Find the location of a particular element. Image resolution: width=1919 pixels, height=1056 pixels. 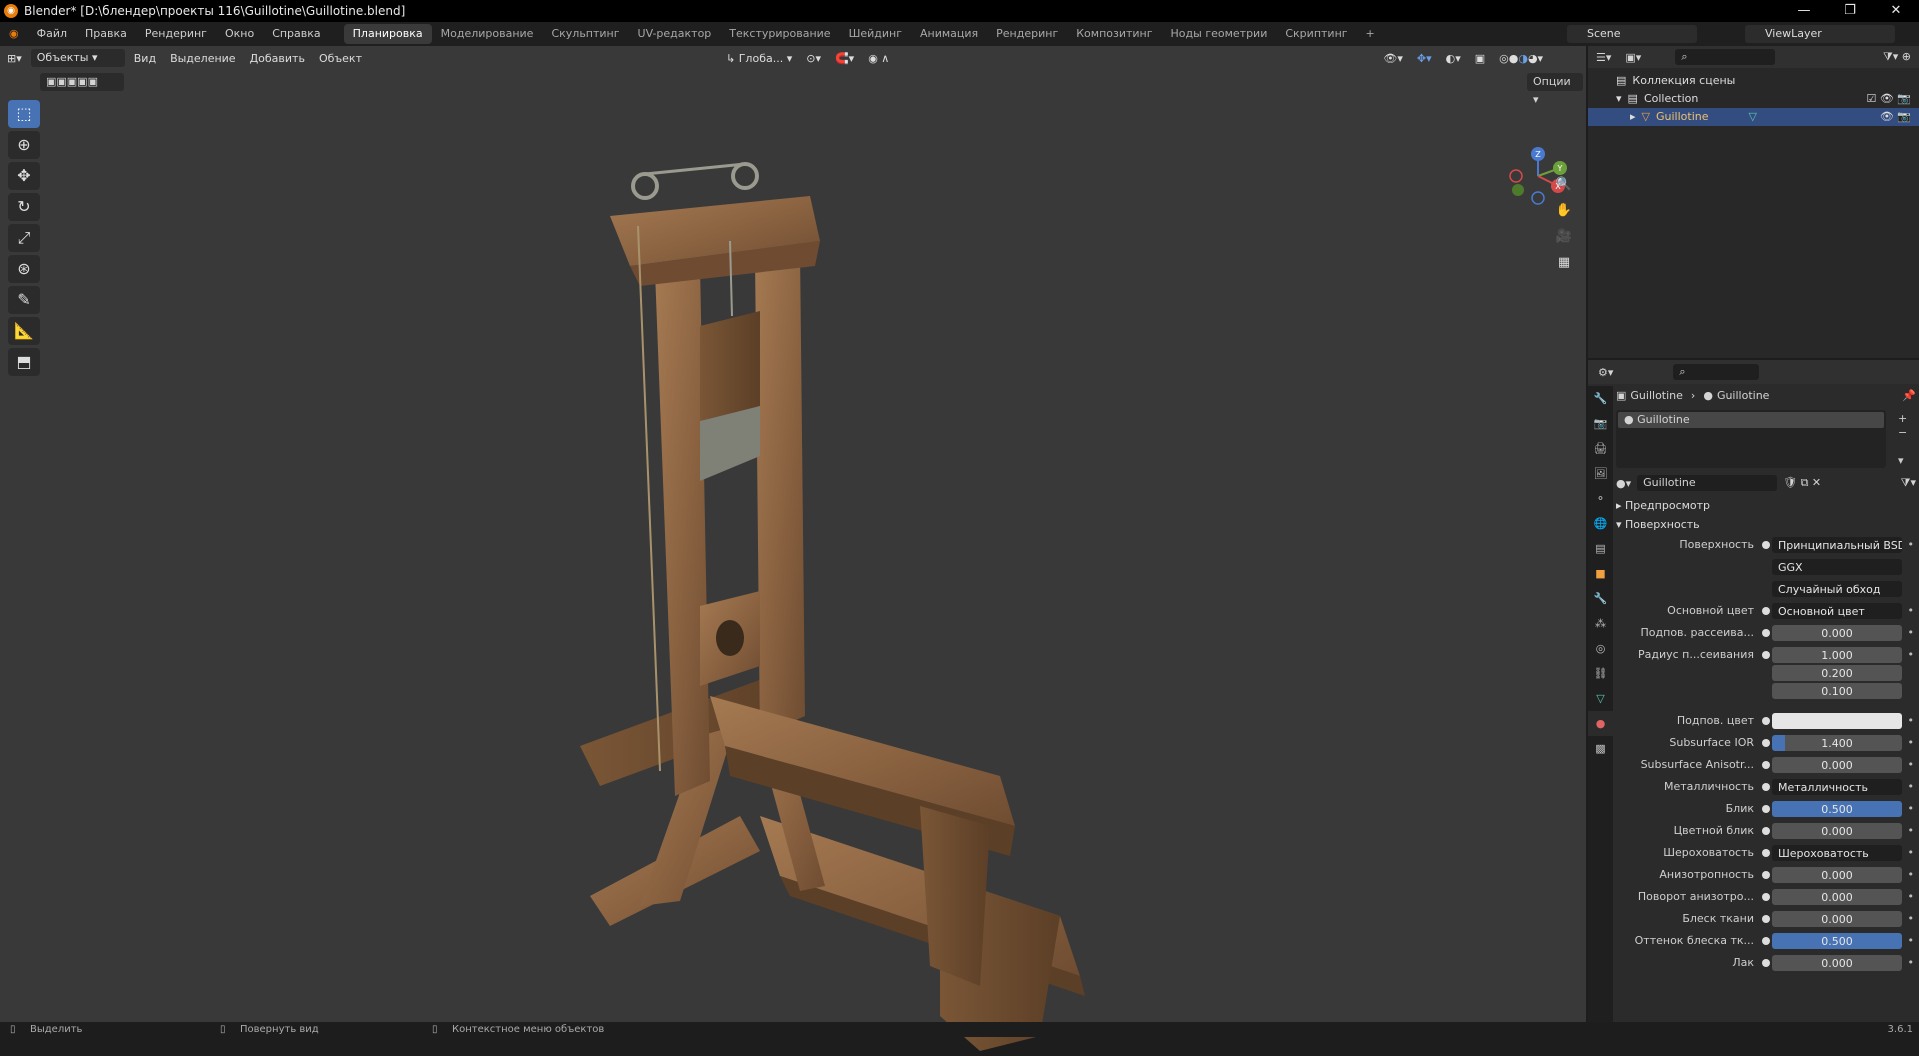

menu-view: Вид is located at coordinates (145, 58).